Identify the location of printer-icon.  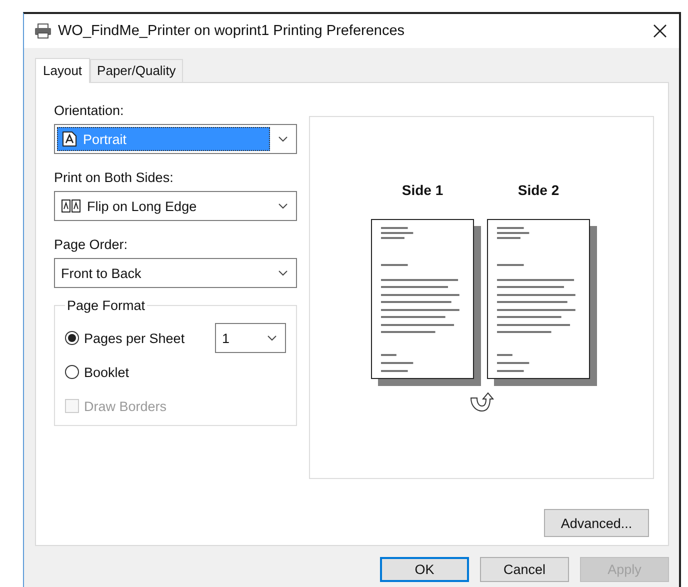
(43, 31).